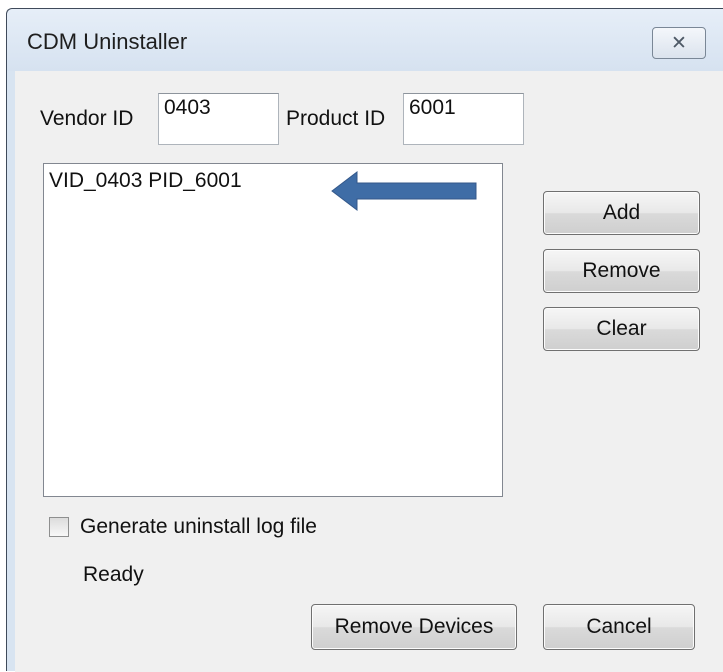 The height and width of the screenshot is (672, 723). I want to click on title-bar: CDM Uninstaller ✕, so click(365, 40).